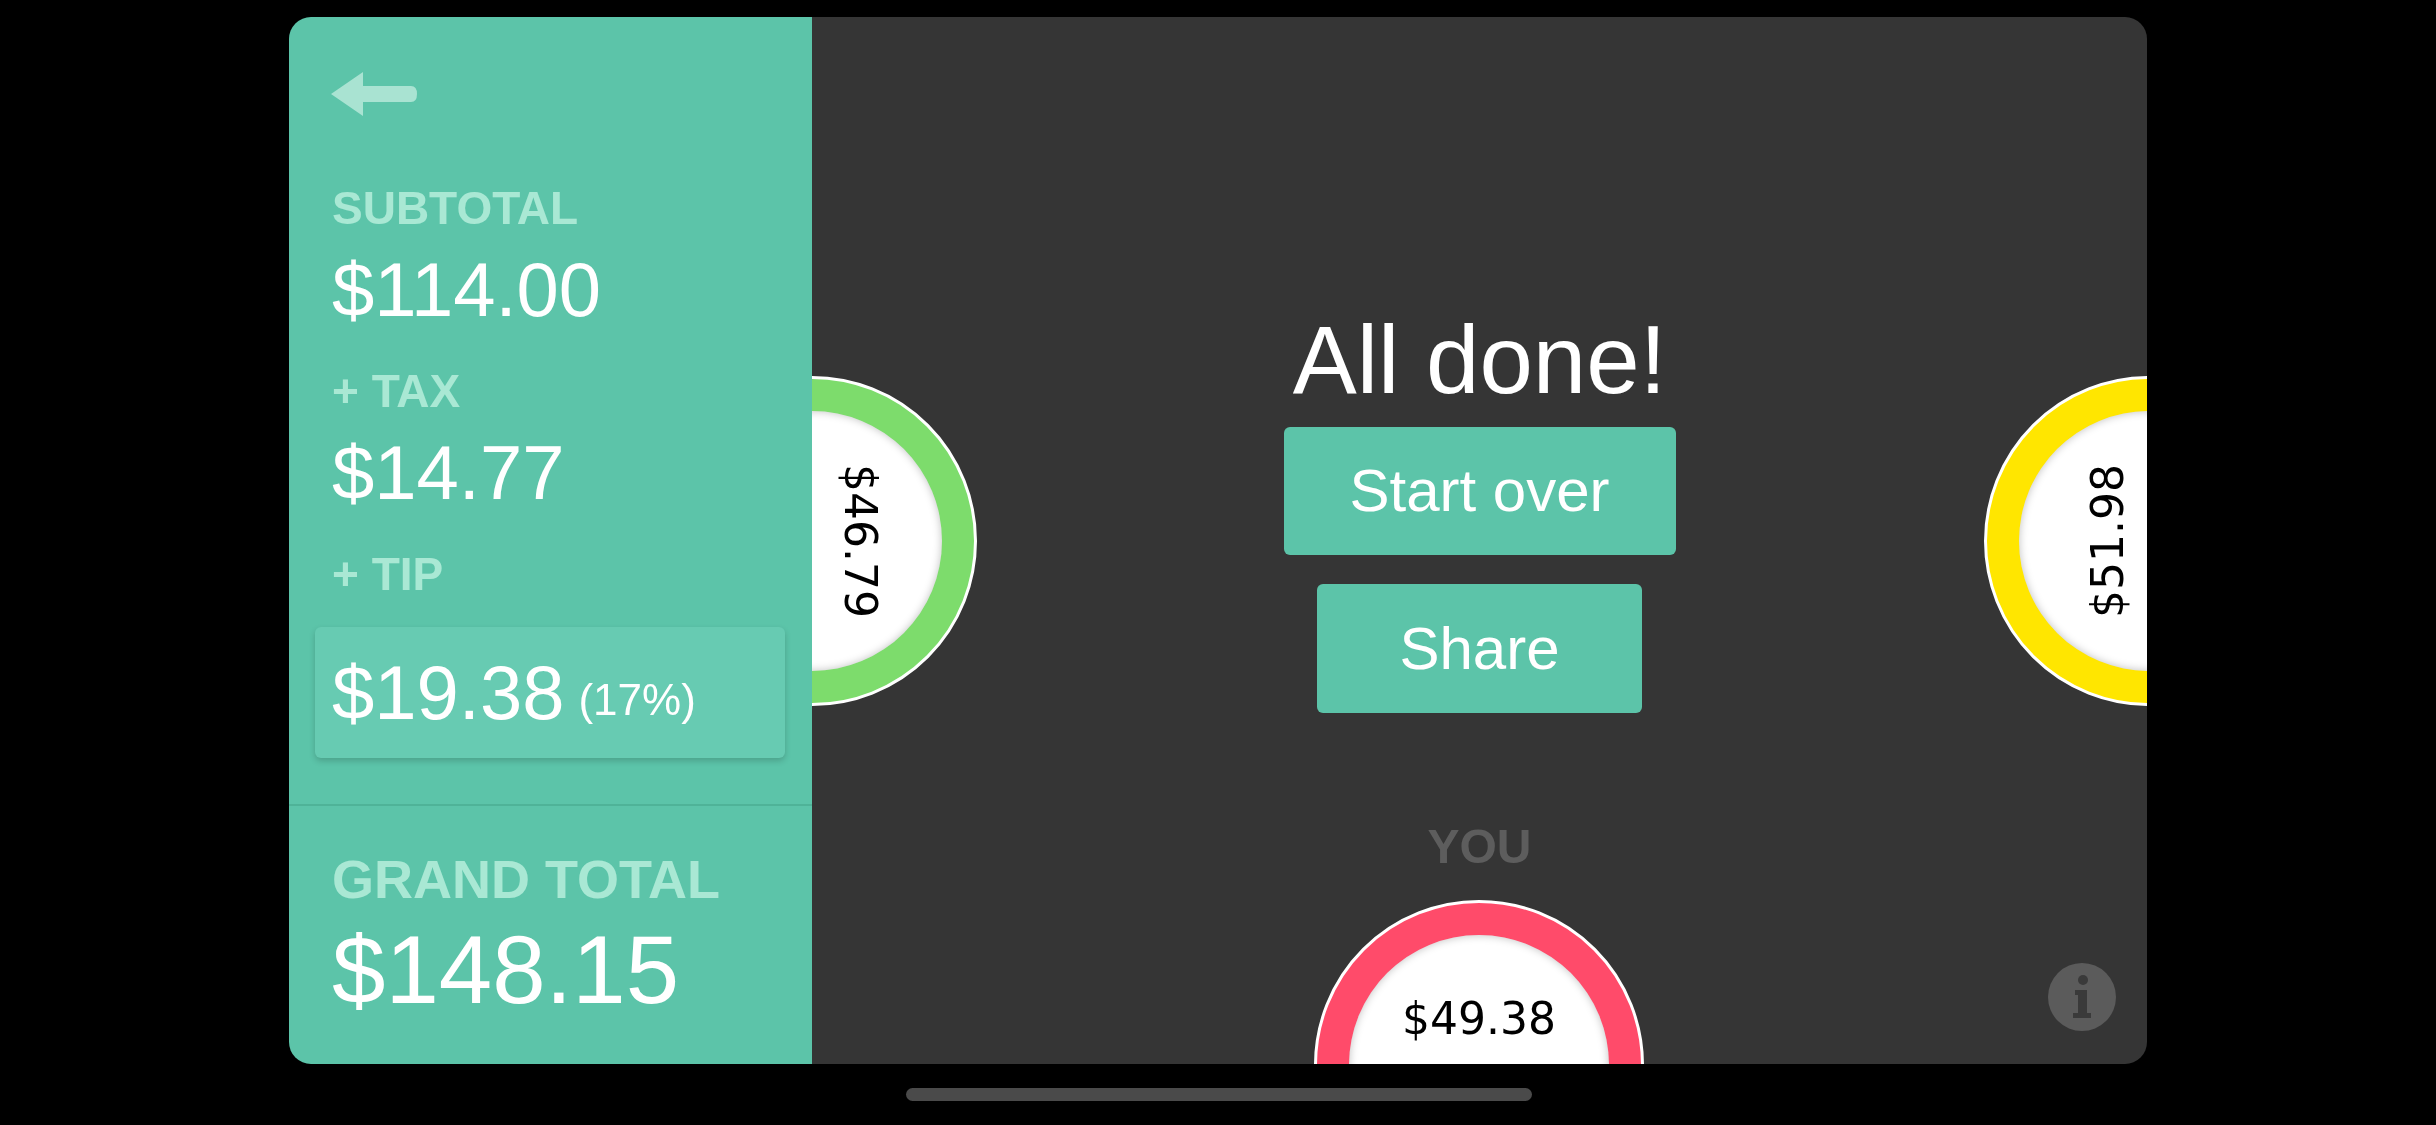 The width and height of the screenshot is (2436, 1125). Describe the element at coordinates (506, 970) in the screenshot. I see `grand-total-value: $148.15` at that location.